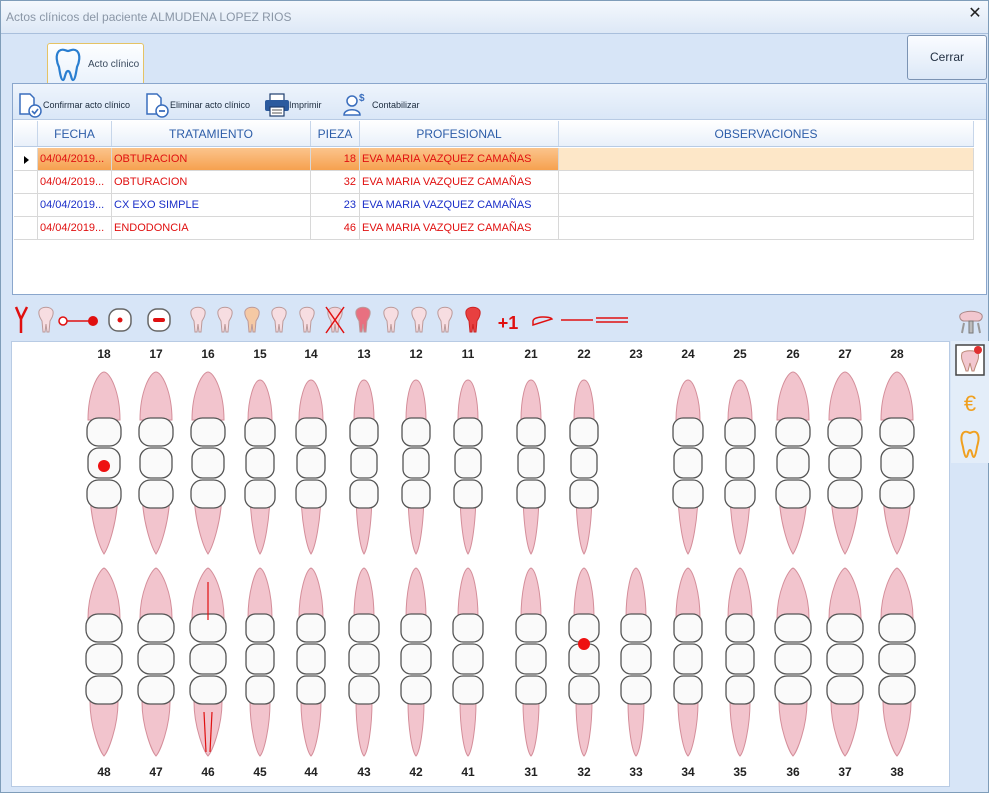 The image size is (989, 793). I want to click on tooth-21: 21, so click(531, 451).